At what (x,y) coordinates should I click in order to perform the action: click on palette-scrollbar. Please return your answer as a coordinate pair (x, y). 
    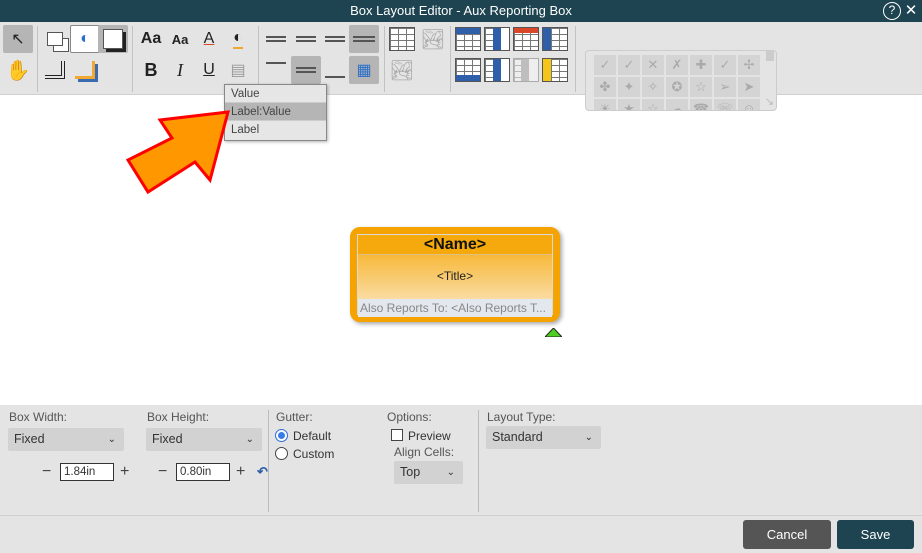
    Looking at the image, I should click on (770, 56).